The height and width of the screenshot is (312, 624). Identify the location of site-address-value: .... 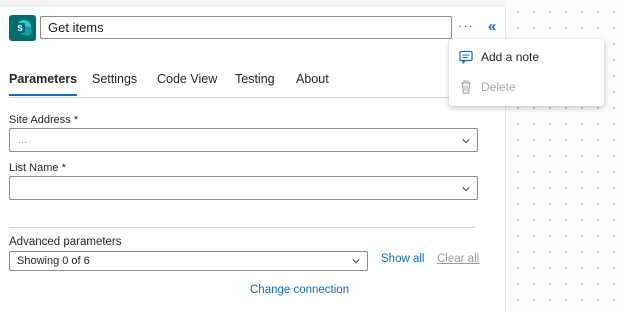
(23, 140).